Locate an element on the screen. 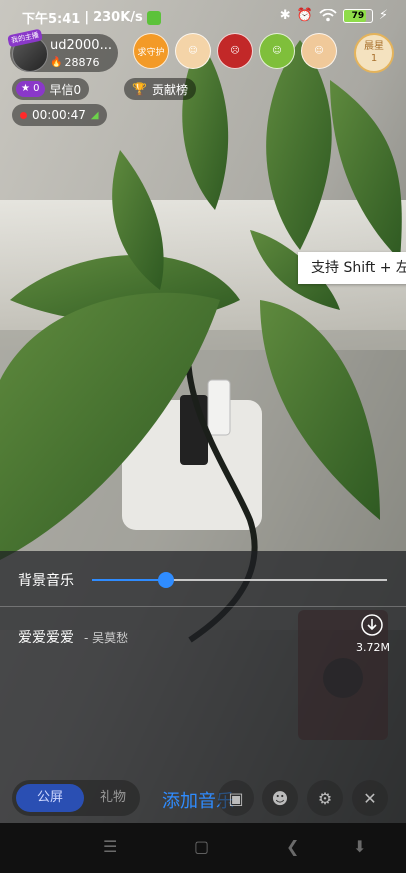 The height and width of the screenshot is (873, 406). signal-icon: ◢ is located at coordinates (94, 115).